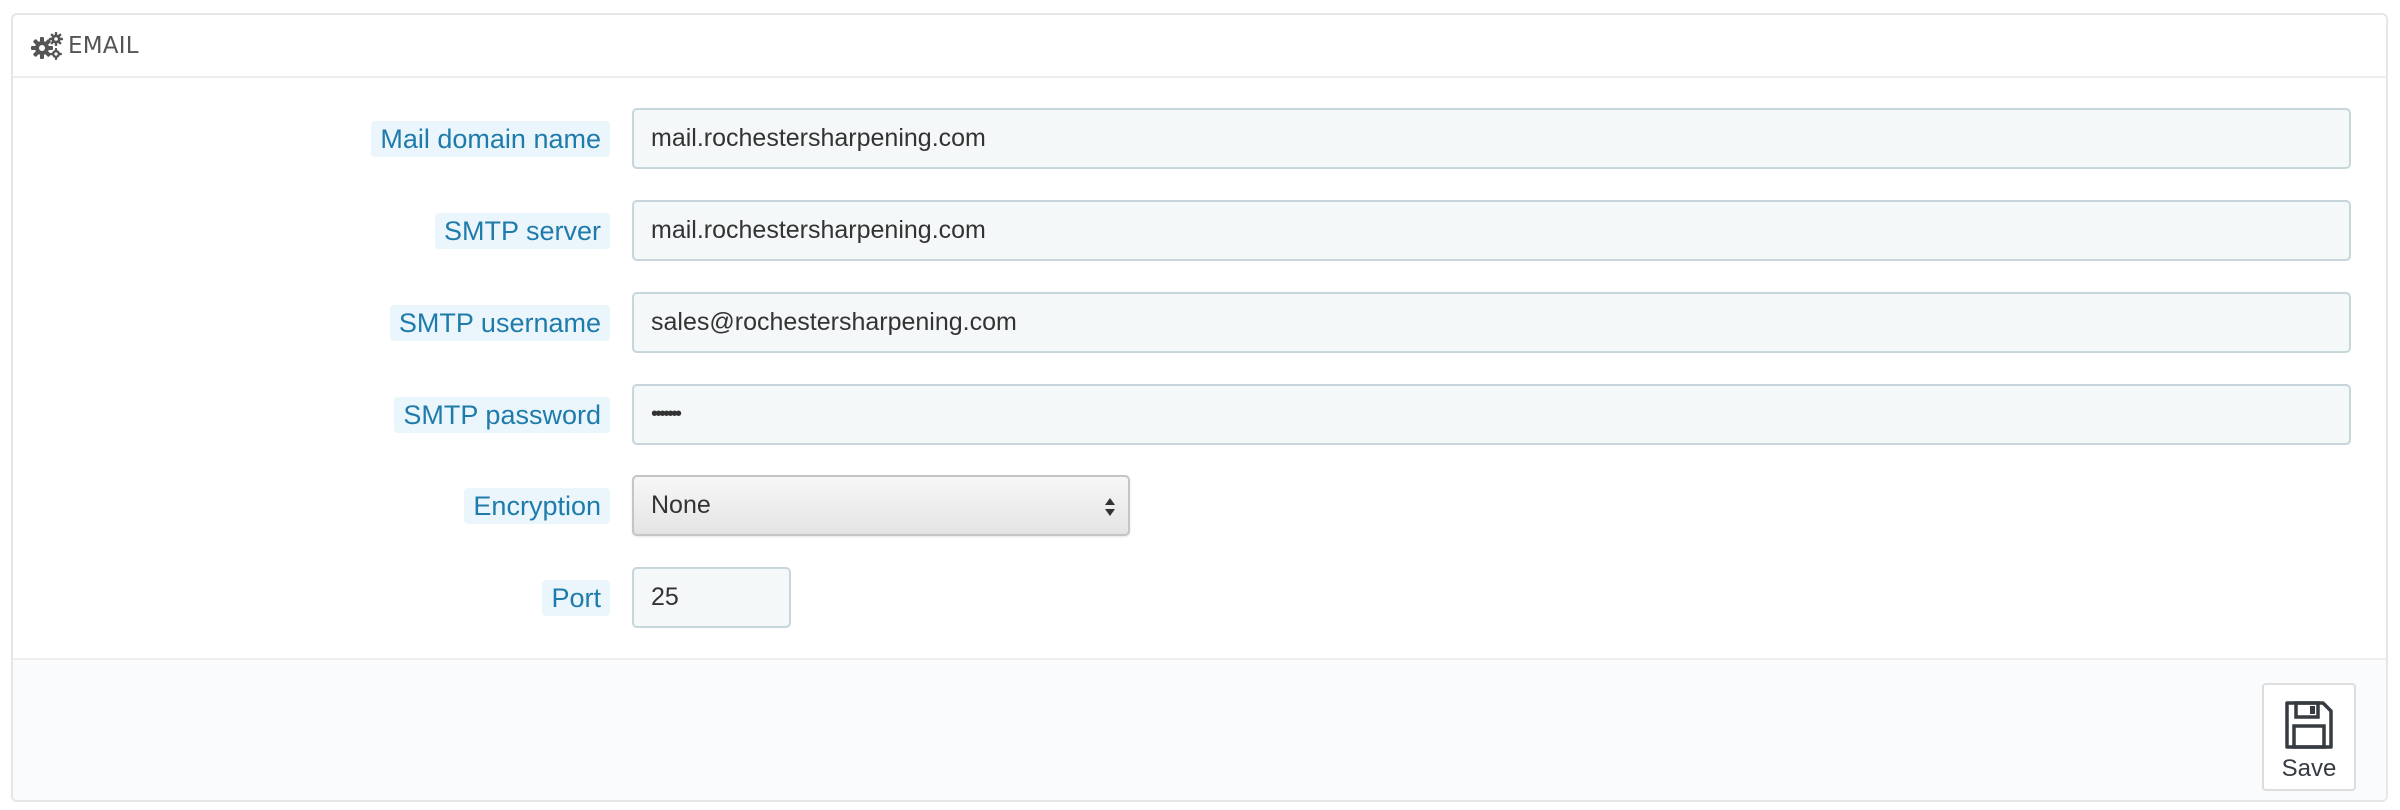 The width and height of the screenshot is (2400, 810). I want to click on port-input: 25, so click(711, 597).